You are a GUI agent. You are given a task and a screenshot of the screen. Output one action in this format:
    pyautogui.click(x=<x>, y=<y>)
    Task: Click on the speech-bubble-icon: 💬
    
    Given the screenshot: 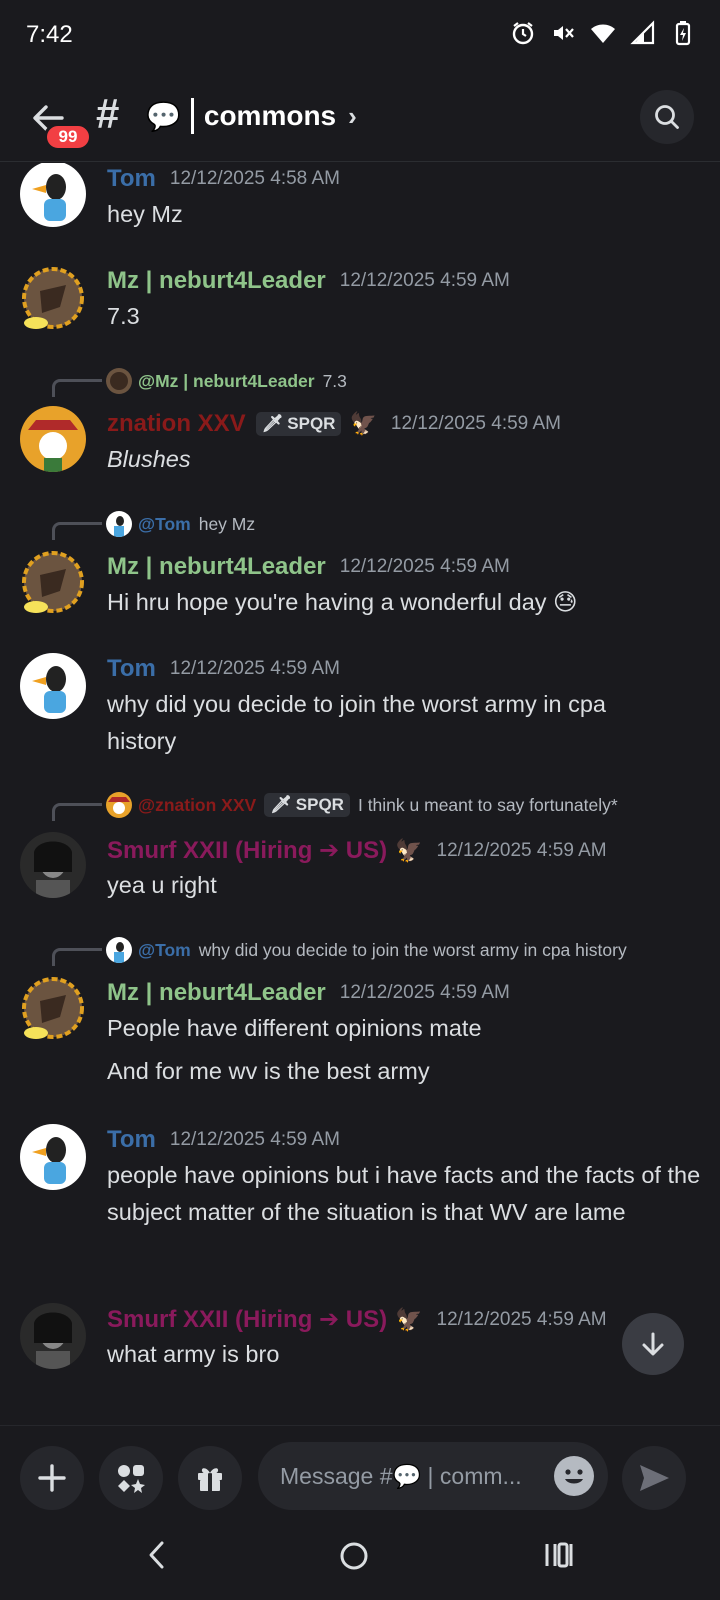 What is the action you would take?
    pyautogui.click(x=163, y=116)
    